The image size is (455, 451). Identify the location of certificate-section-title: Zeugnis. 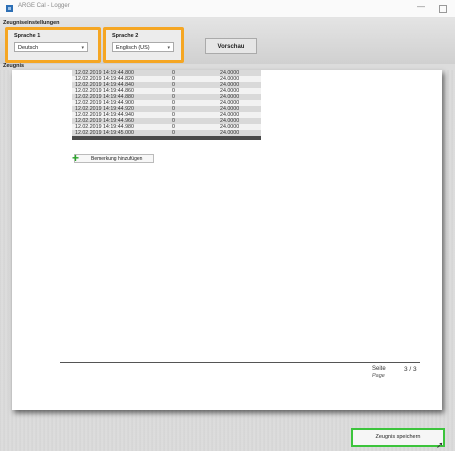
(14, 66).